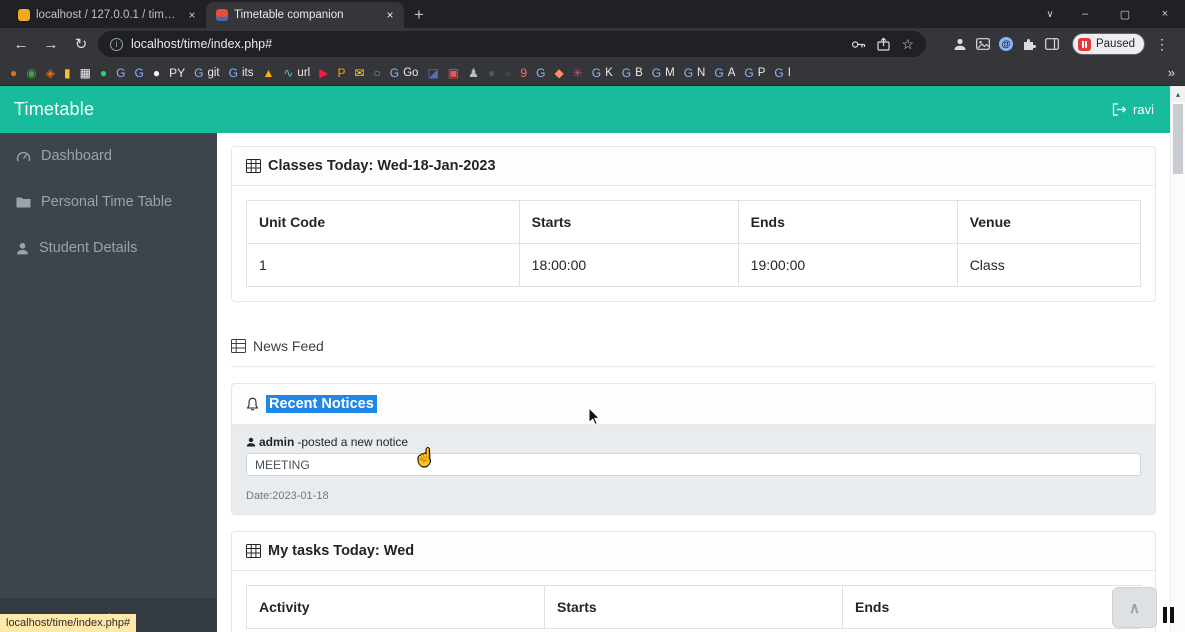 This screenshot has height=632, width=1185. What do you see at coordinates (1108, 44) in the screenshot?
I see `paused-badge: Paused` at bounding box center [1108, 44].